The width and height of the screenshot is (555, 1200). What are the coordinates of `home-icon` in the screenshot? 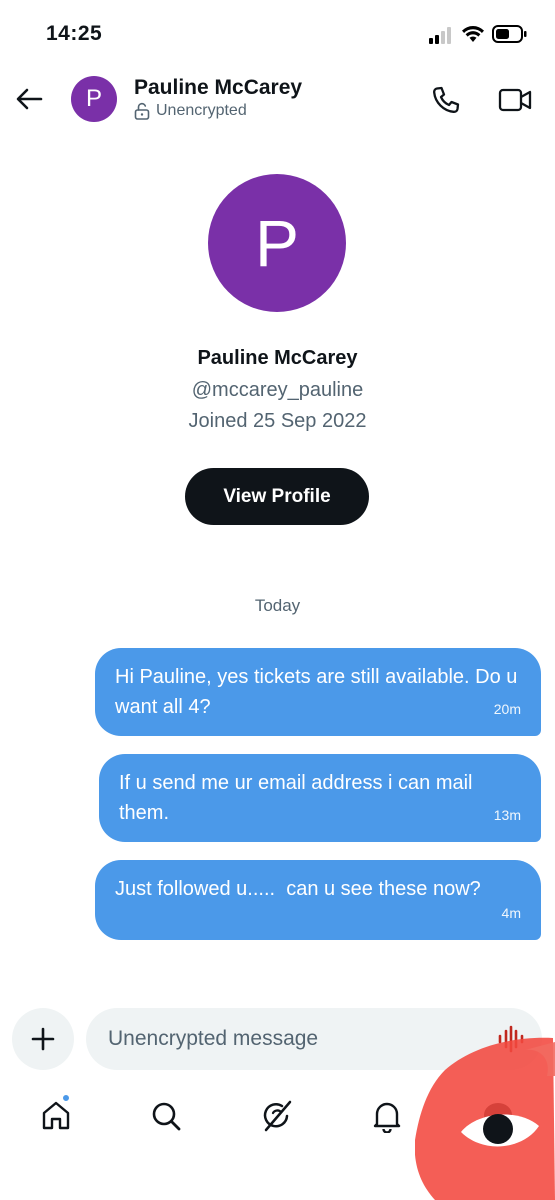 It's located at (56, 1115).